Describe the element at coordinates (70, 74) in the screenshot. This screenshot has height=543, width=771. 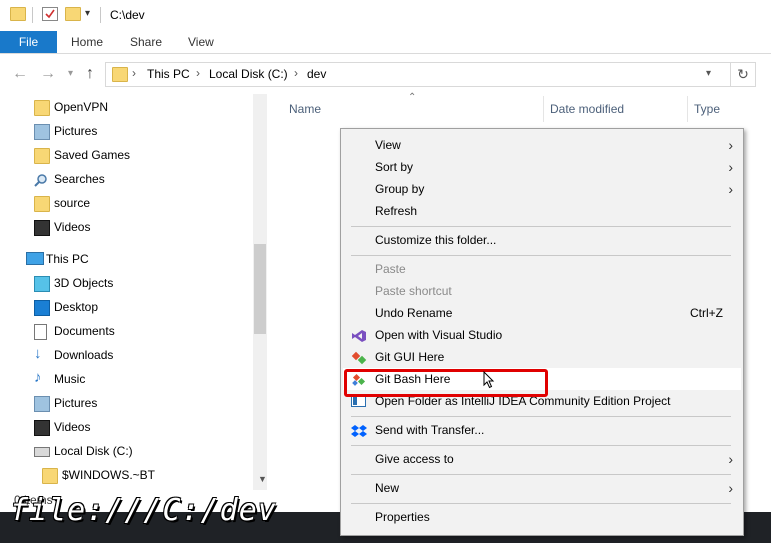
I see `recent-locations-icon: ▾` at that location.